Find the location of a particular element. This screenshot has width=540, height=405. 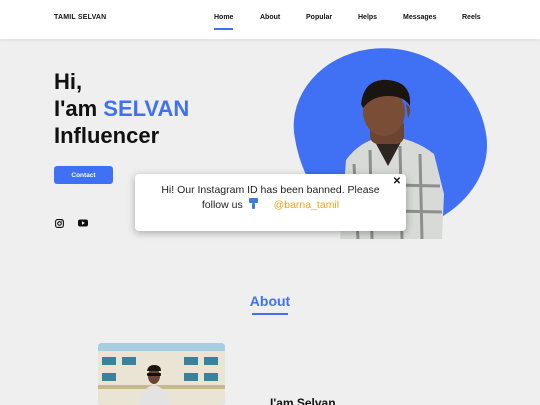

youtube-icon is located at coordinates (83, 223).